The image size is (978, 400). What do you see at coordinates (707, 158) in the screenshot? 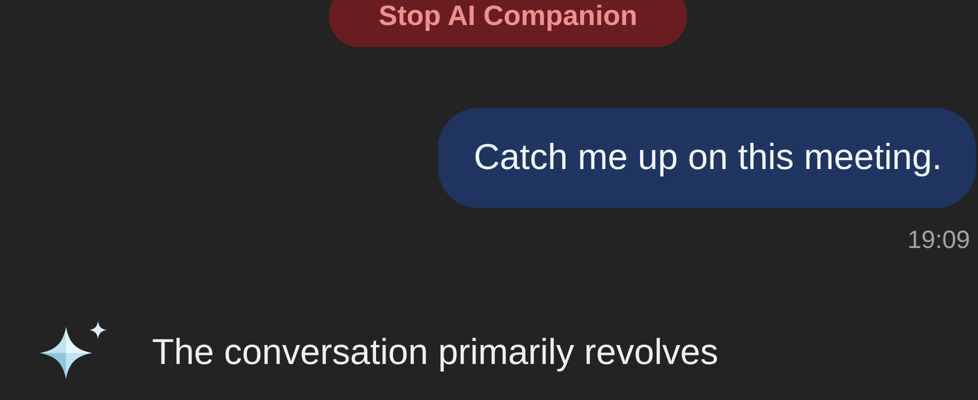
I see `user-message-bubble: Catch me up on this meeting.` at bounding box center [707, 158].